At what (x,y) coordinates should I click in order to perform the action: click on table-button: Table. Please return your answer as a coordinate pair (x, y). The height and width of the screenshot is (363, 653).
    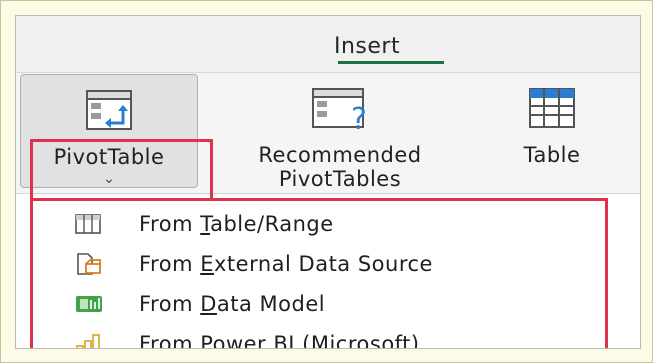
    Looking at the image, I should click on (552, 132).